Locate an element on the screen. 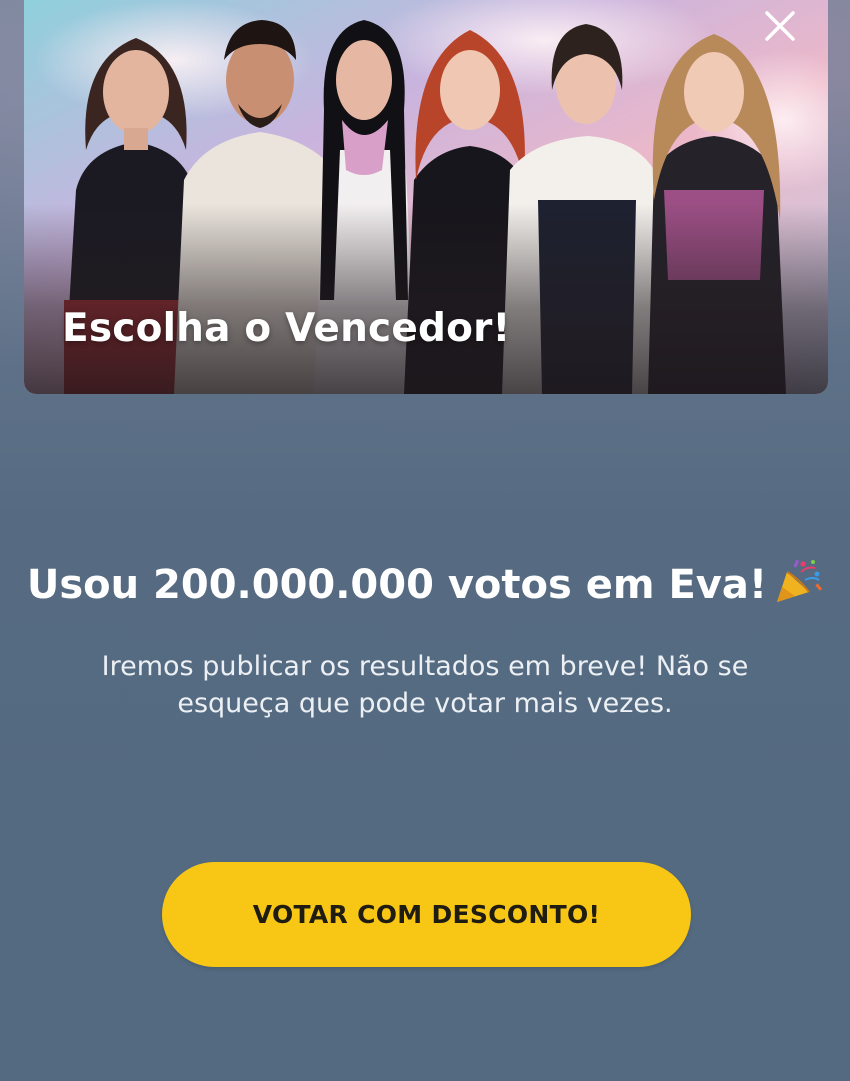 The height and width of the screenshot is (1081, 850). vote-confirmation-headline: Usou 200.000.000 votos em Eva! is located at coordinates (425, 583).